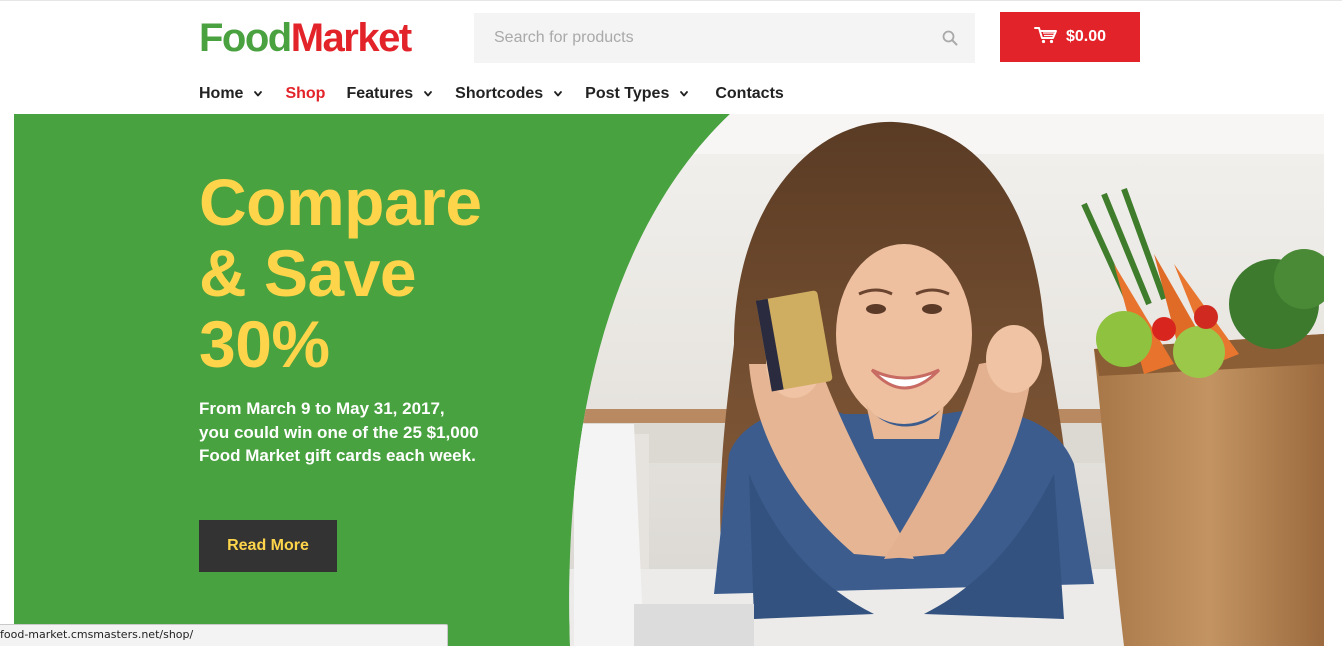  What do you see at coordinates (351, 38) in the screenshot?
I see `logo-market-text: Market` at bounding box center [351, 38].